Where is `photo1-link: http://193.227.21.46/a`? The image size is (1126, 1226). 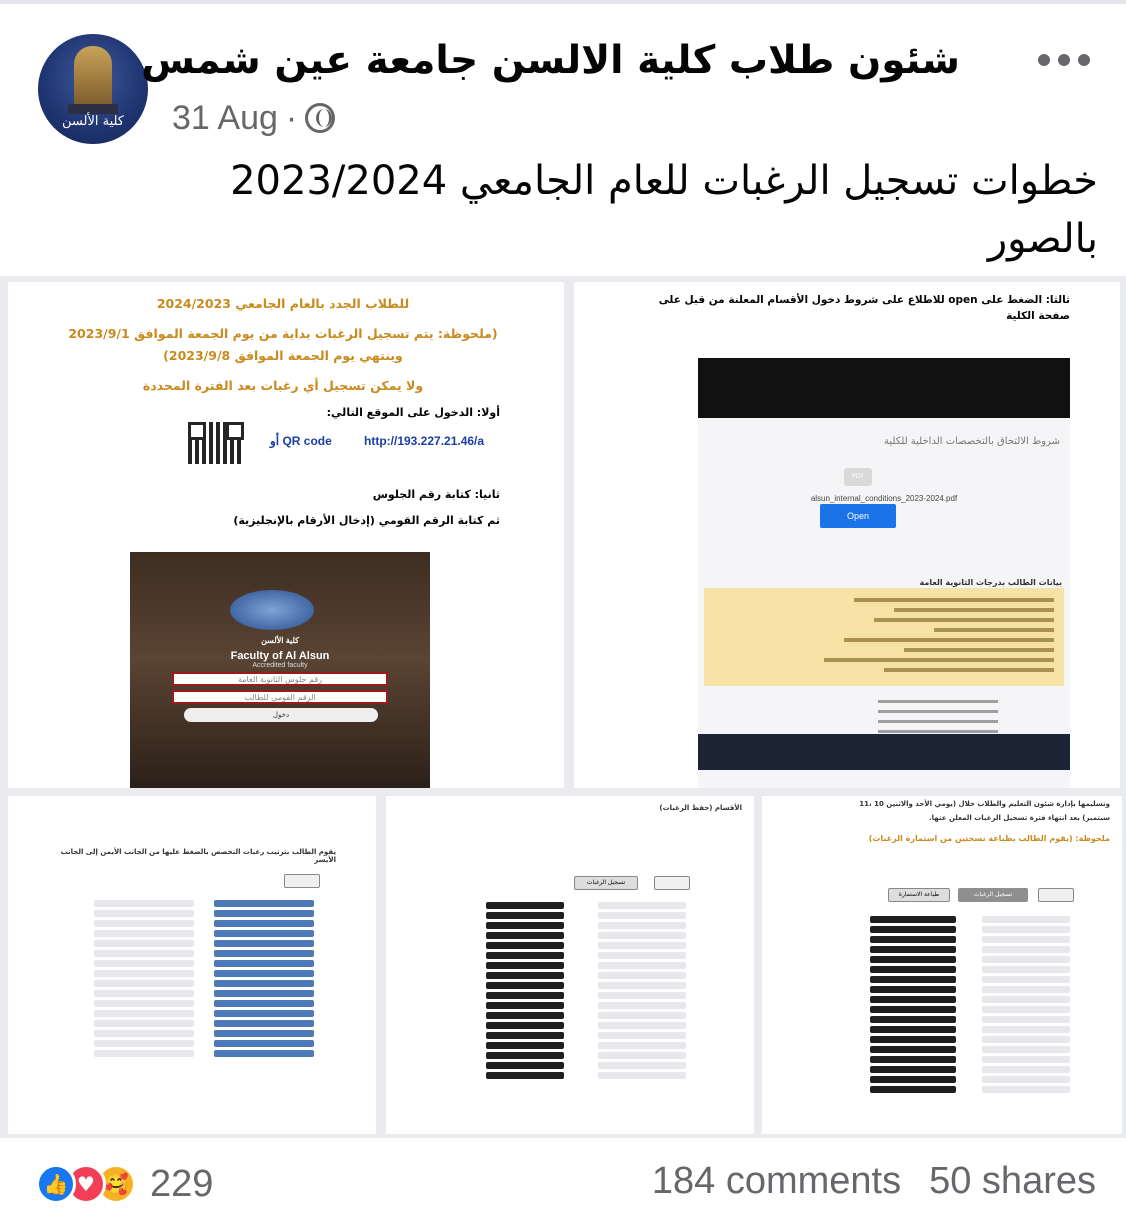
photo1-link: http://193.227.21.46/a is located at coordinates (424, 441).